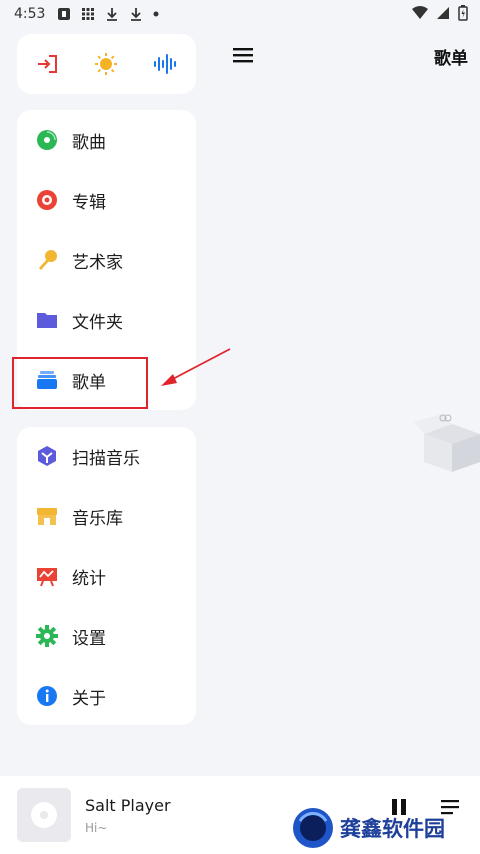 The height and width of the screenshot is (854, 480). What do you see at coordinates (80, 383) in the screenshot?
I see `highlight-box` at bounding box center [80, 383].